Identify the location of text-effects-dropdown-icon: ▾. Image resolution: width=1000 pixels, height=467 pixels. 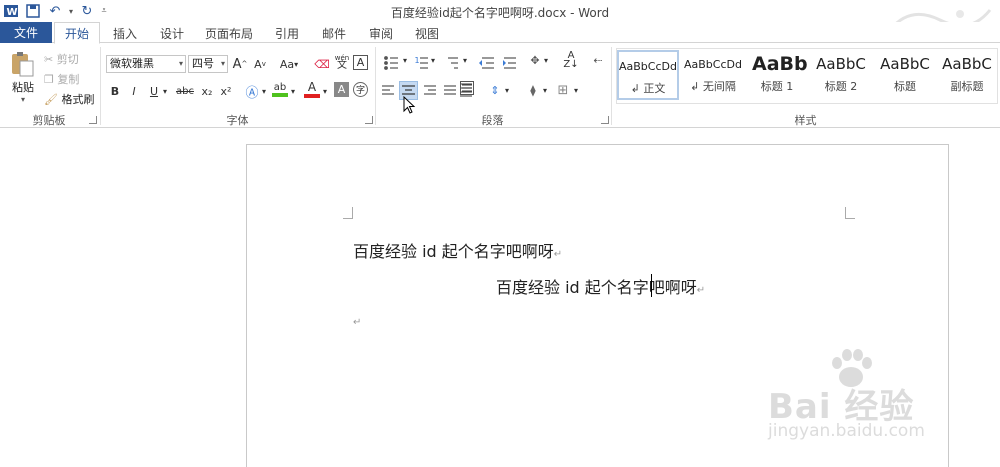
(264, 91).